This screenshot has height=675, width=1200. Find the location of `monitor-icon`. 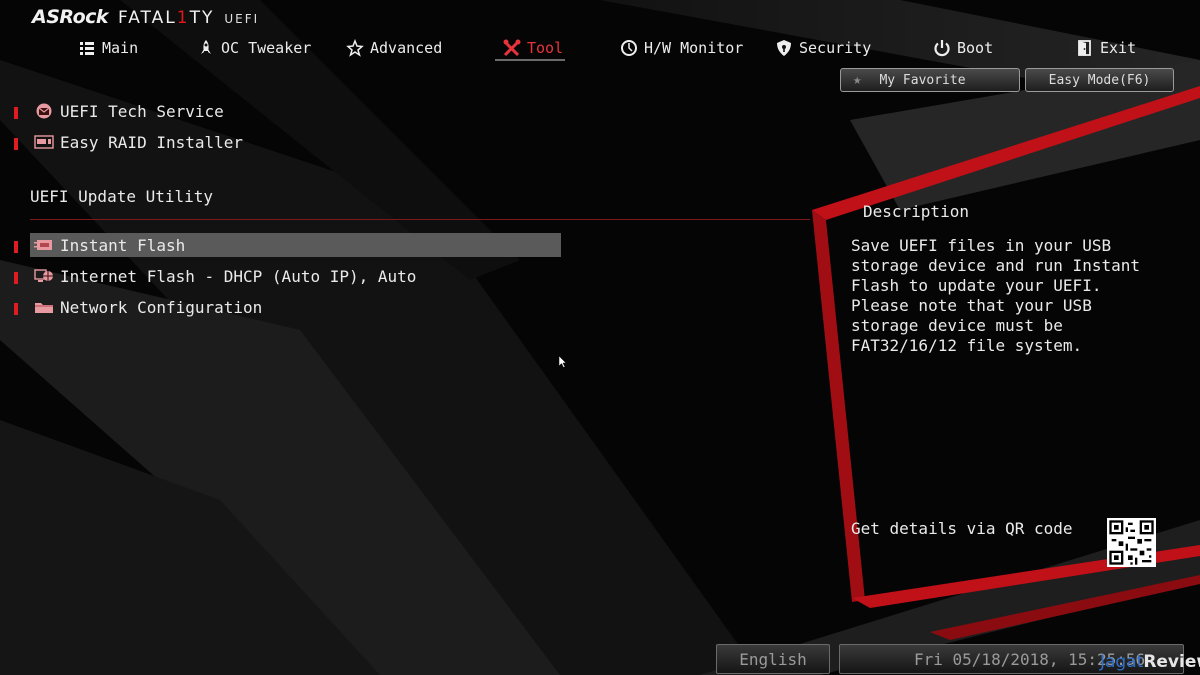

monitor-icon is located at coordinates (629, 48).